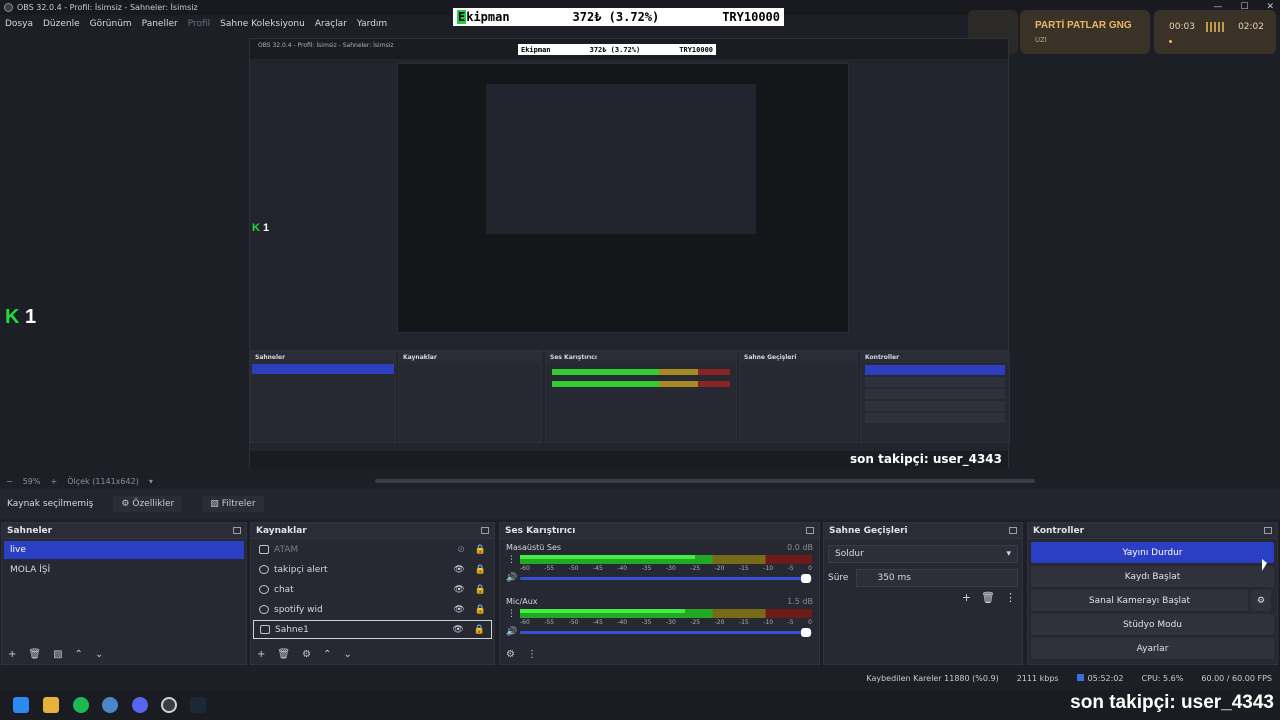 The height and width of the screenshot is (720, 1280). I want to click on stop-streaming-button: Yayını Durdur, so click(1152, 552).